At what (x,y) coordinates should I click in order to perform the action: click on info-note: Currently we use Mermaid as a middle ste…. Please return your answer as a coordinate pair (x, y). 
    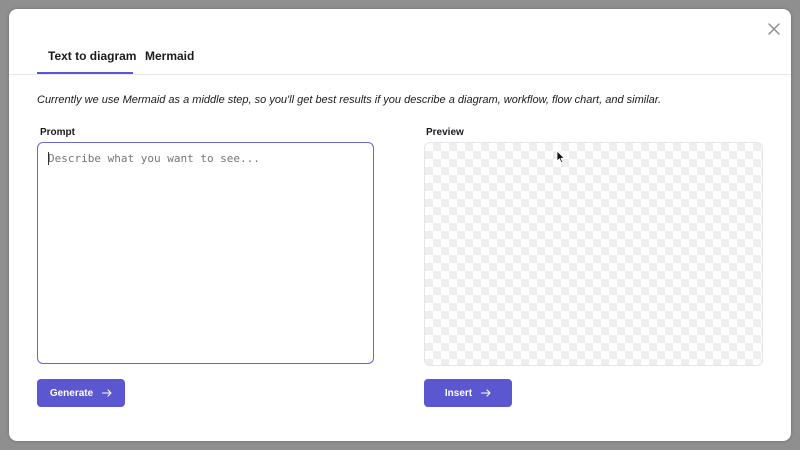
    Looking at the image, I should click on (349, 100).